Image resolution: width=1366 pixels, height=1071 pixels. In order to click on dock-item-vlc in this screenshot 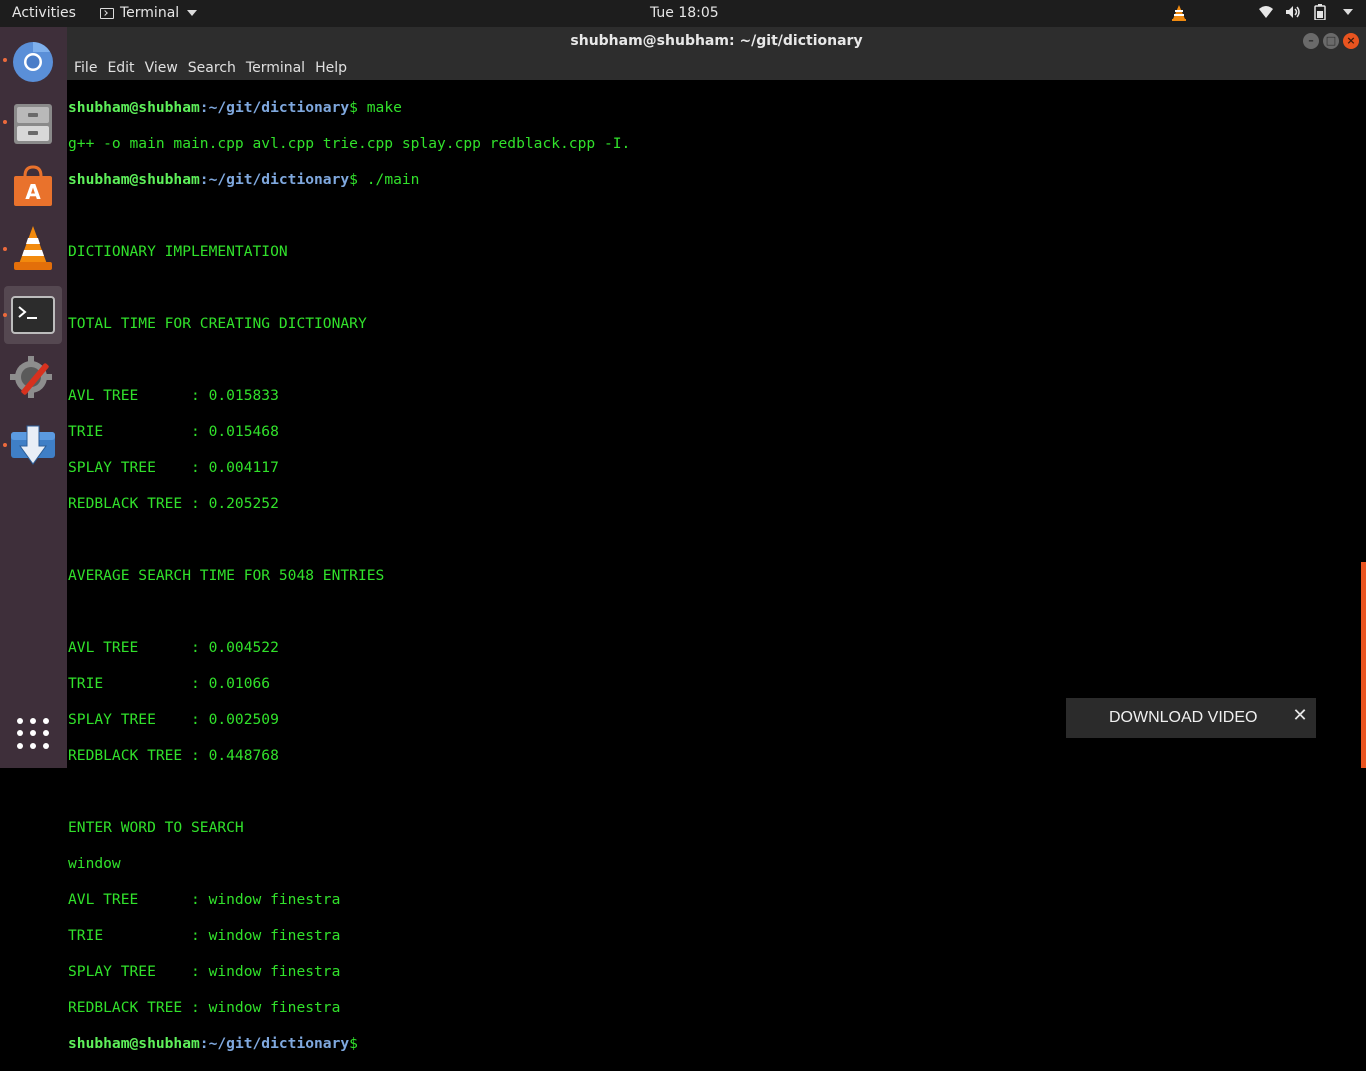, I will do `click(33, 248)`.